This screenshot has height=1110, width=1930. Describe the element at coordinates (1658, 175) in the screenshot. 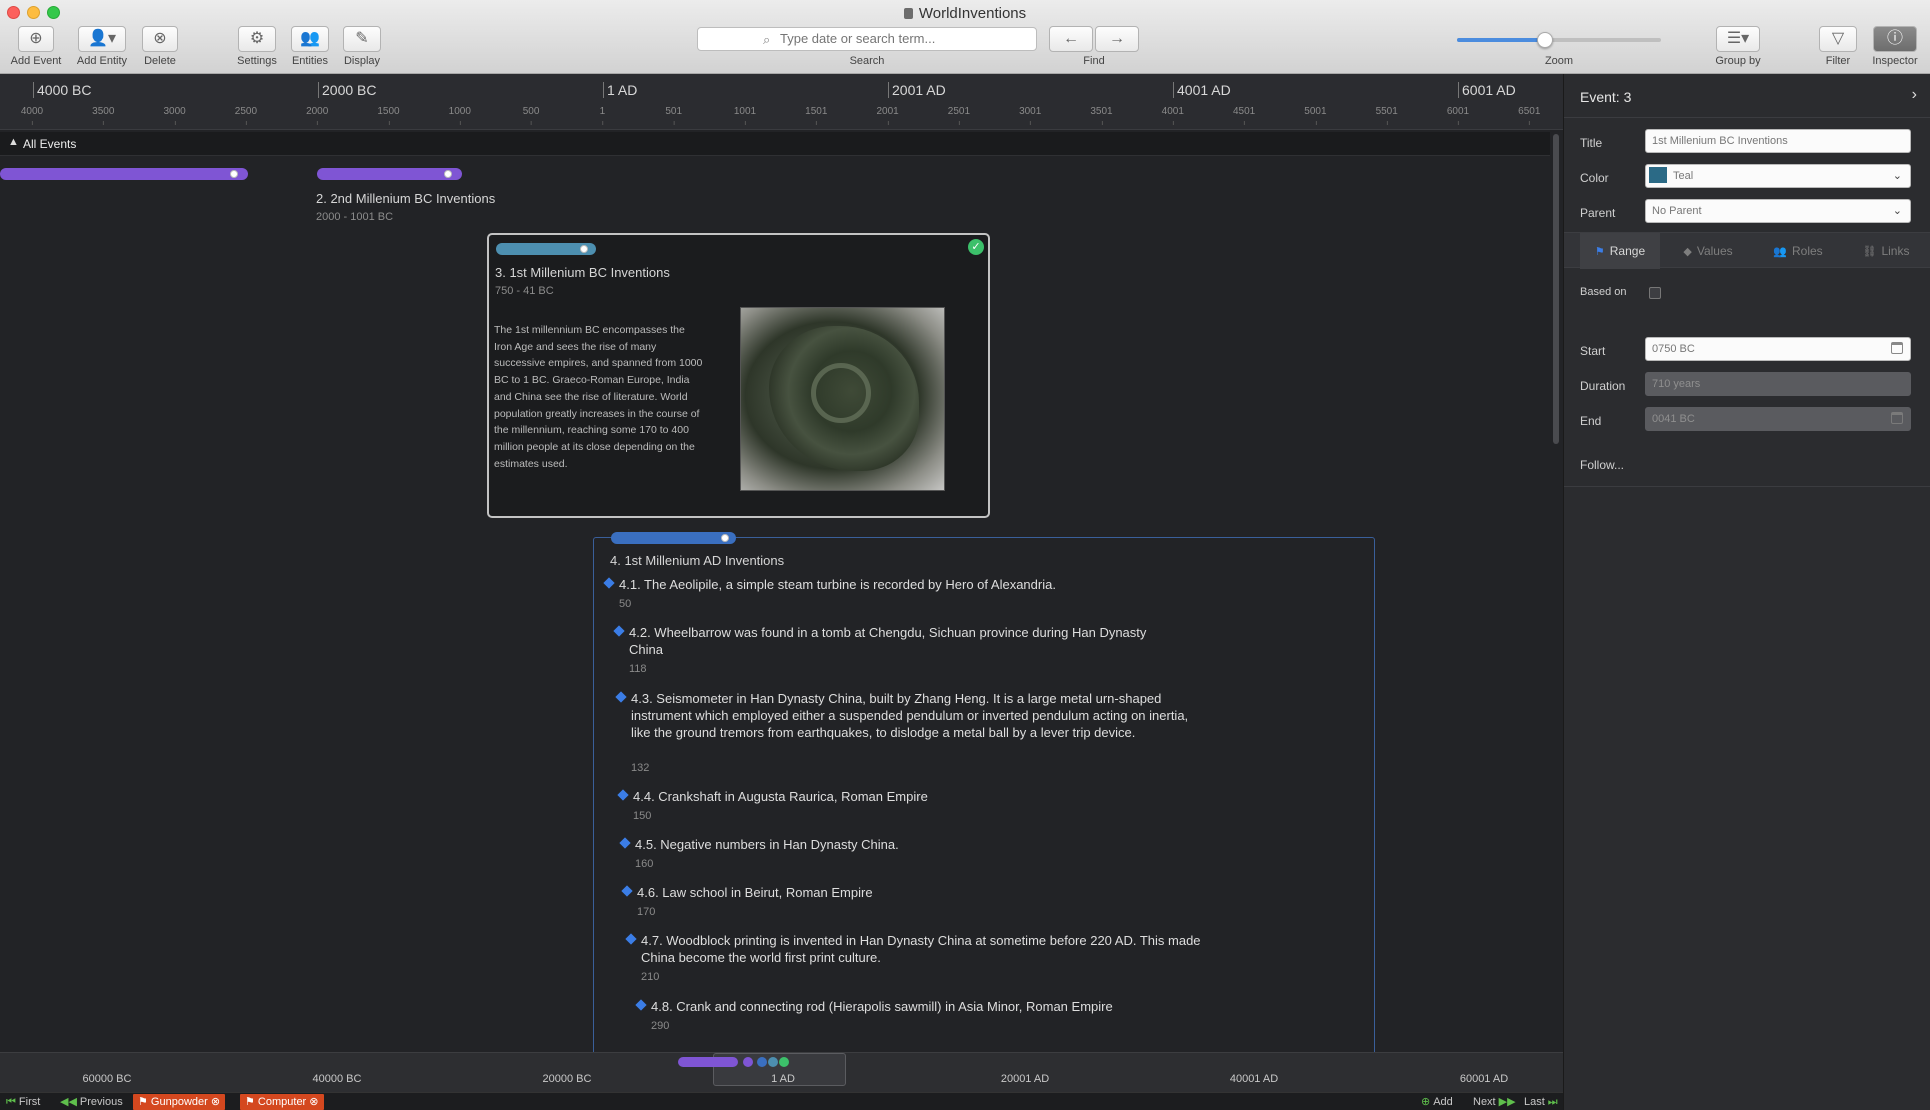

I see `color-swatch` at that location.